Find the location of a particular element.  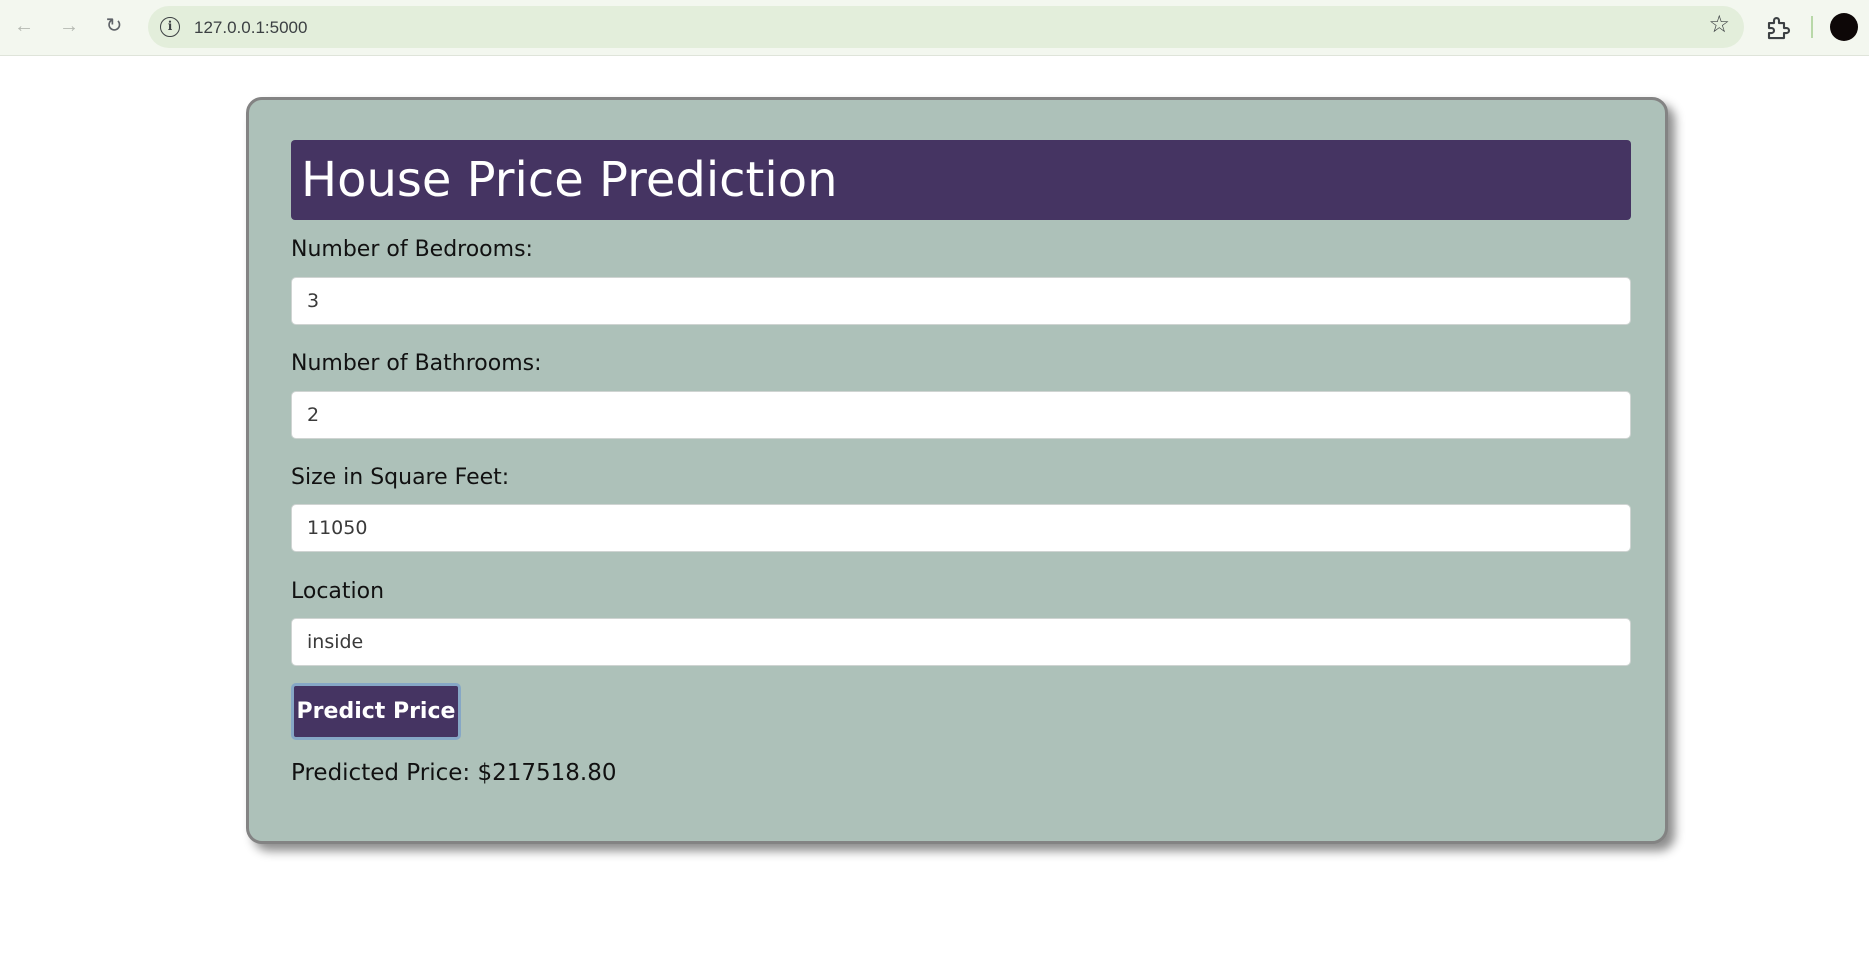

browser-toolbar: ← → ↻ i 127.0.0.1:5000 ☆ is located at coordinates (934, 28).